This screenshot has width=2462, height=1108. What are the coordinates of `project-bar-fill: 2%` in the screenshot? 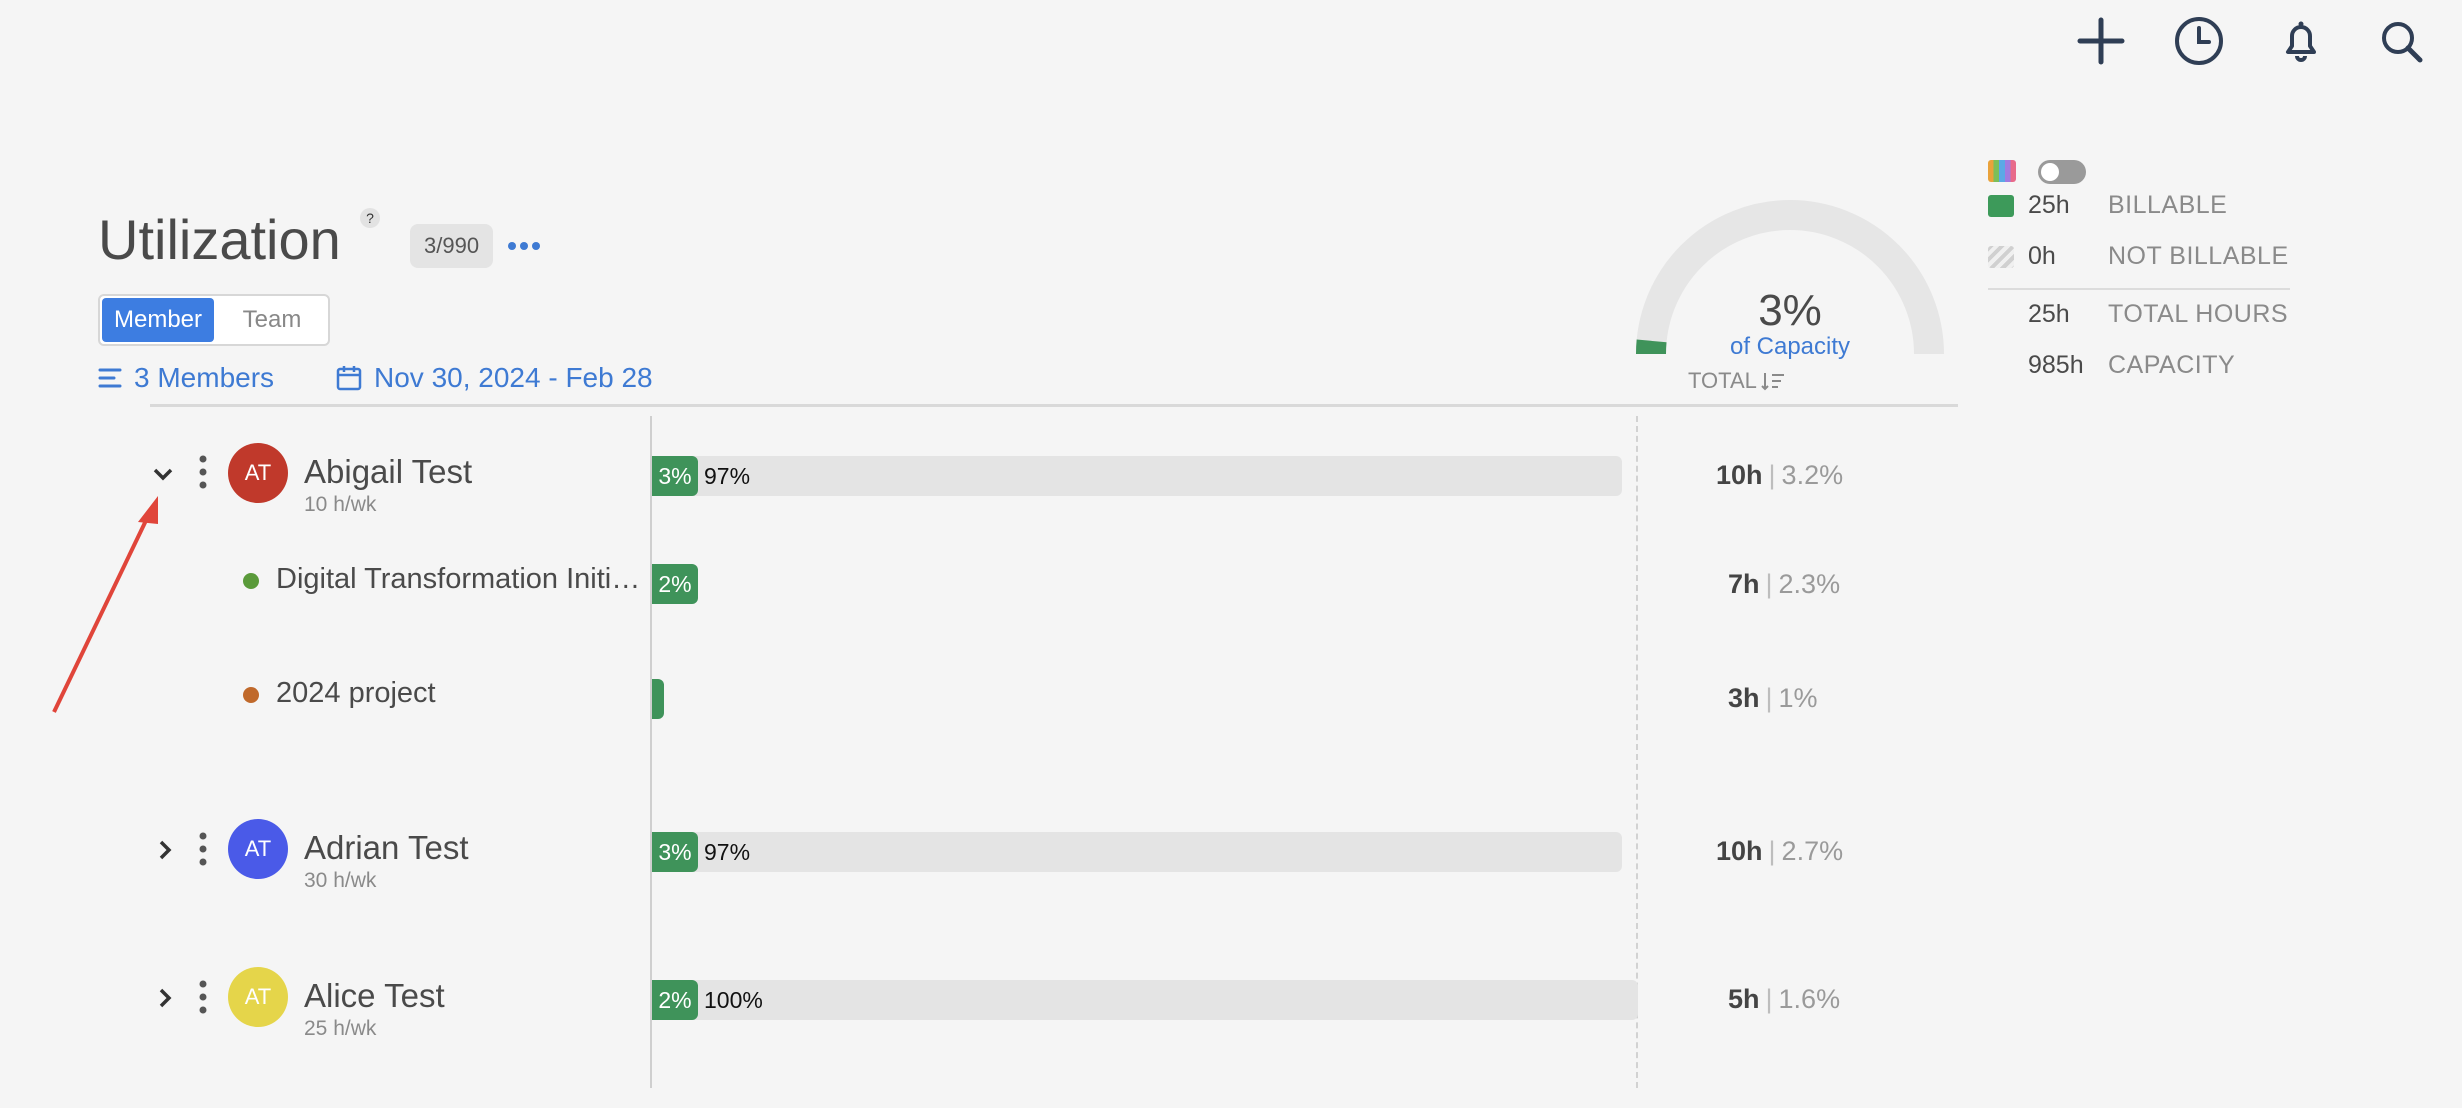 It's located at (675, 584).